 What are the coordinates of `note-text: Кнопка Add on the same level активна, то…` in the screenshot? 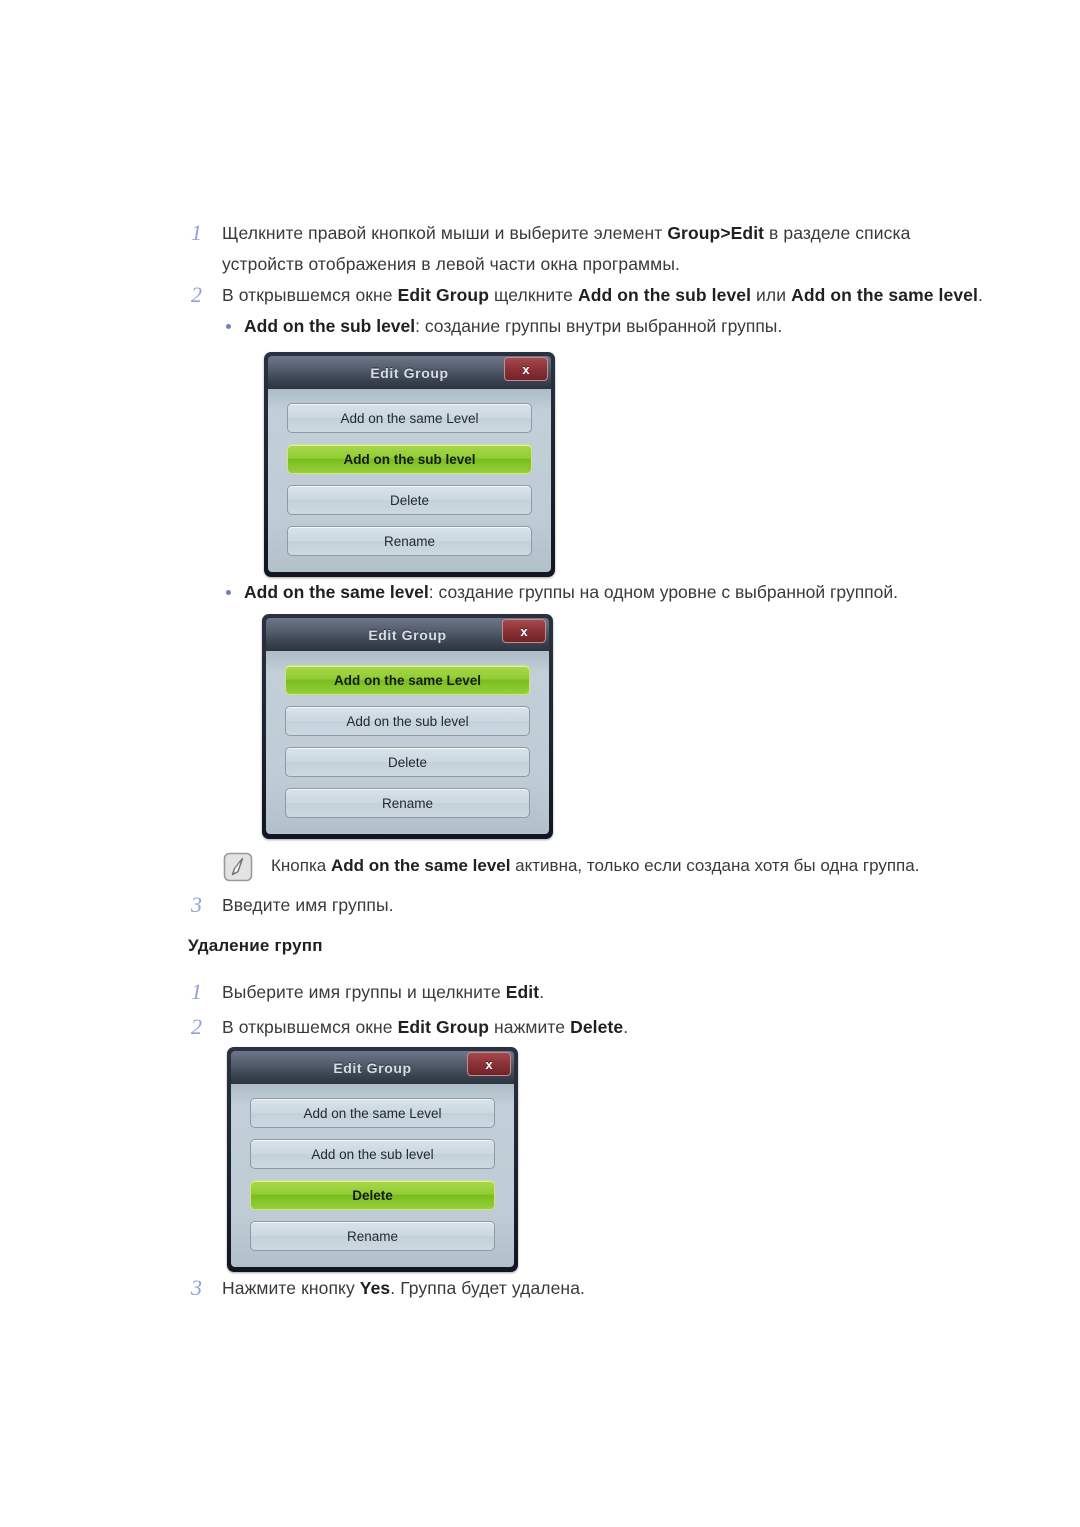 It's located at (595, 866).